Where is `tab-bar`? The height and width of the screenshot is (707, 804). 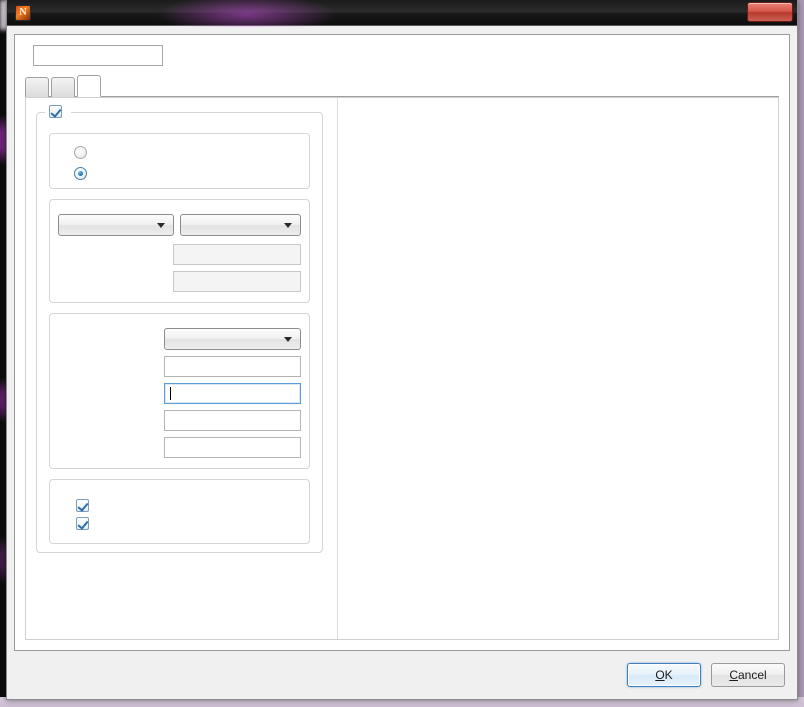
tab-bar is located at coordinates (402, 86).